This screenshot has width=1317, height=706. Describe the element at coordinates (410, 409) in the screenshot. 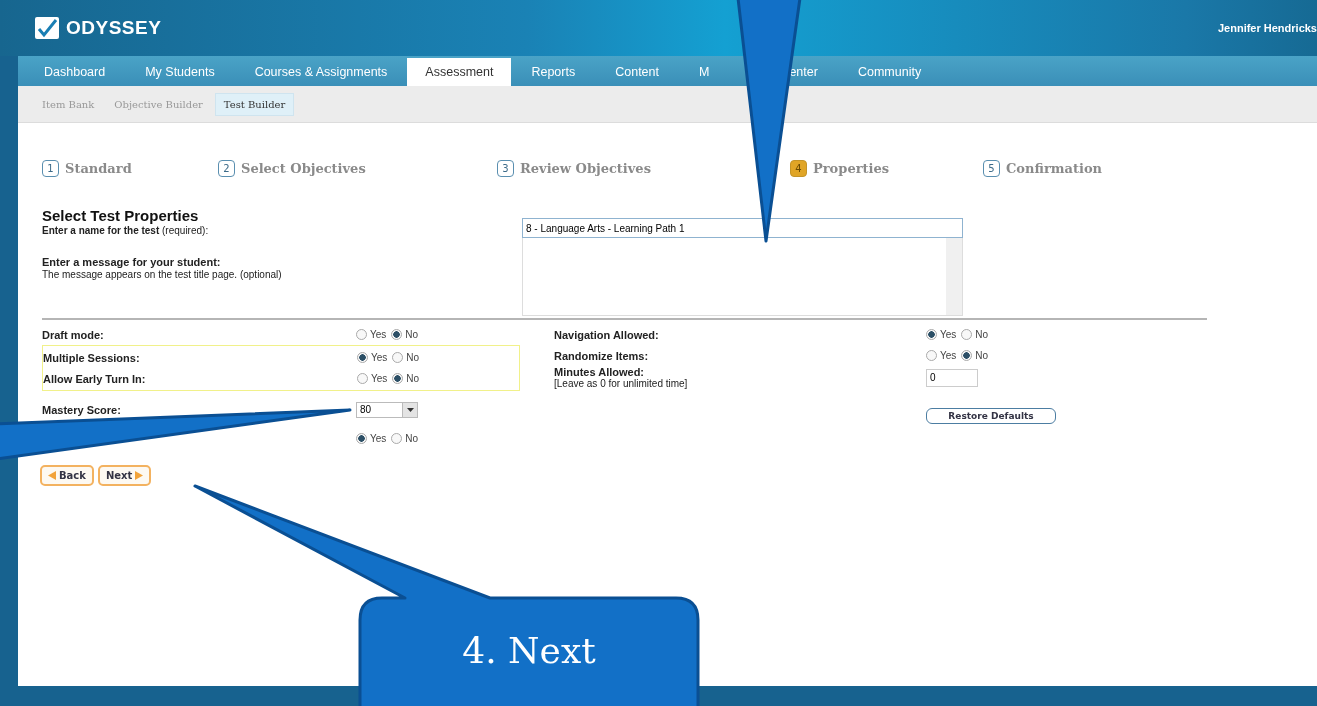

I see `dropdown-arrow-icon` at that location.